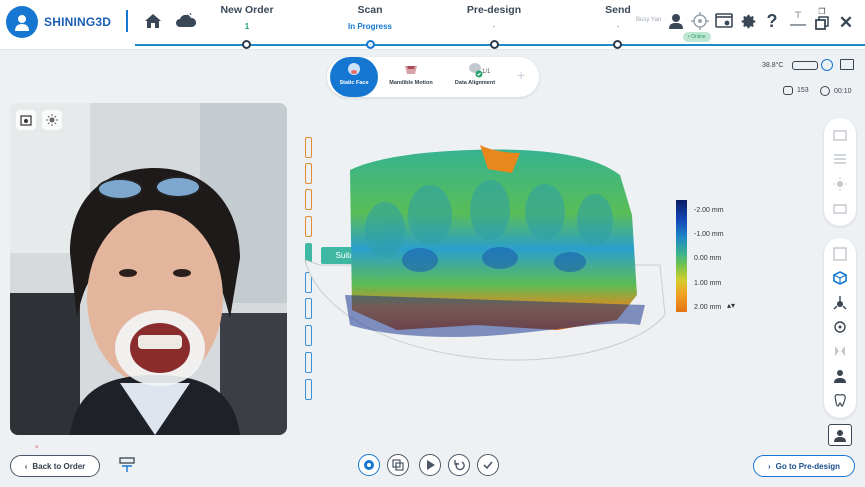 This screenshot has height=487, width=865. I want to click on step-dot-scan, so click(370, 44).